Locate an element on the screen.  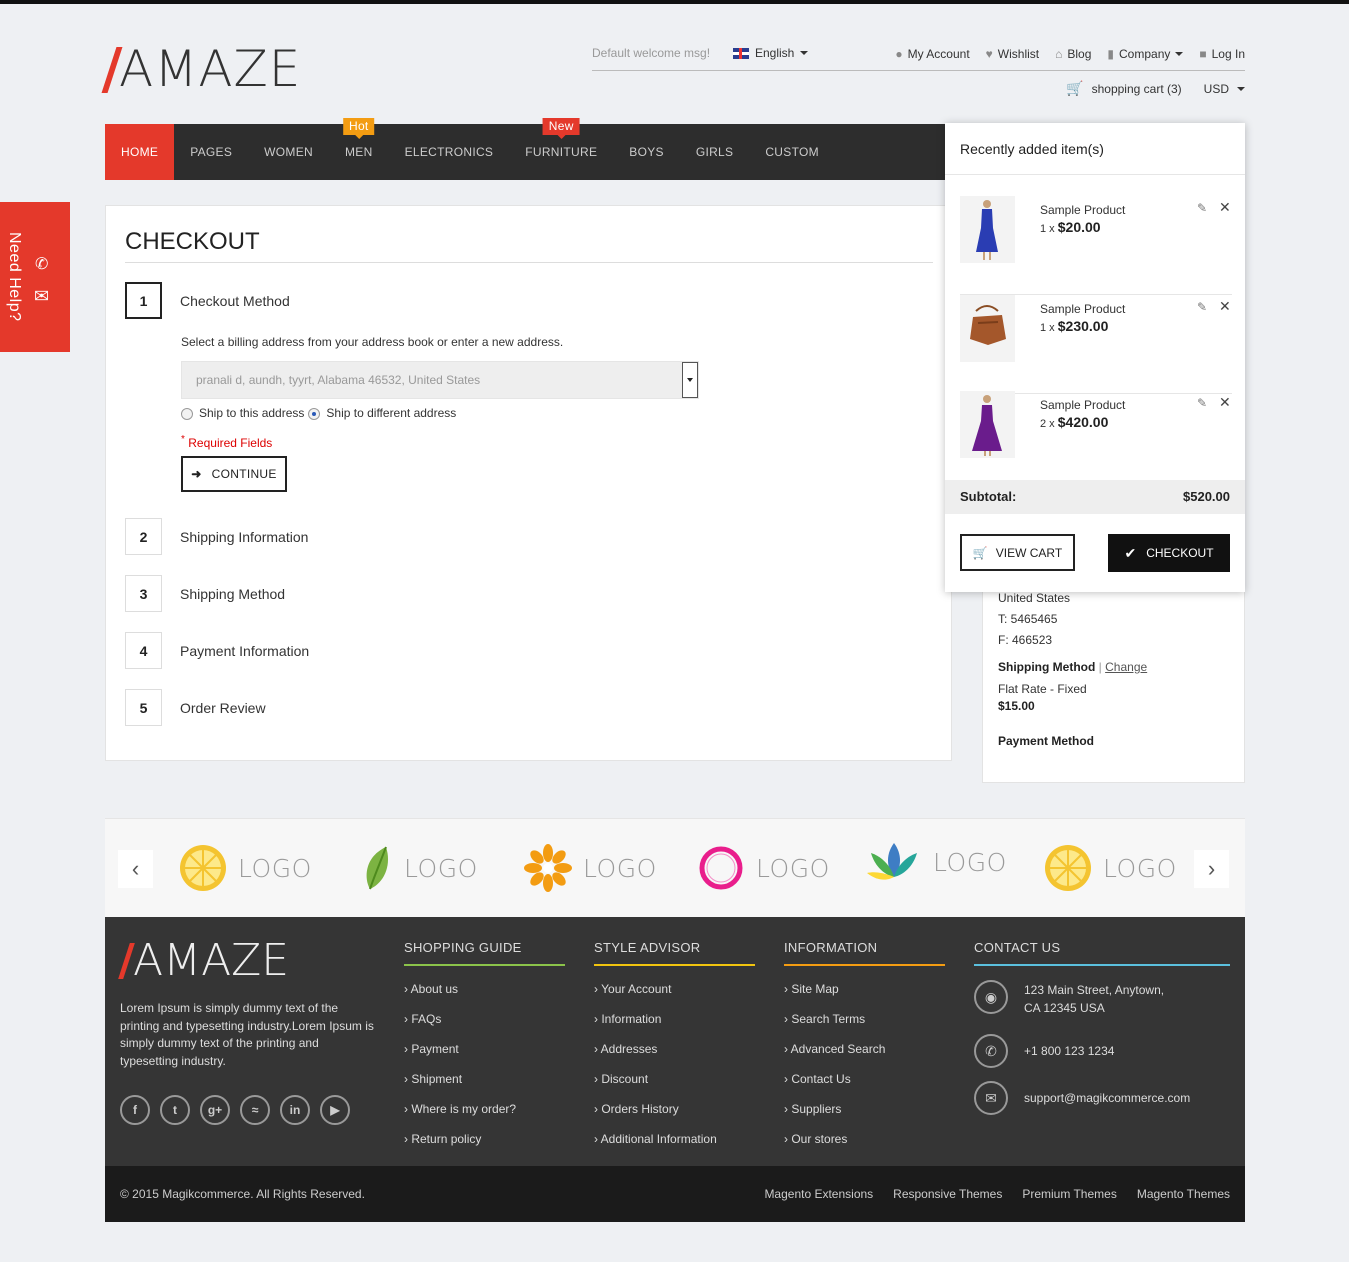
footer-link: › Advanced Search is located at coordinates (864, 1057).